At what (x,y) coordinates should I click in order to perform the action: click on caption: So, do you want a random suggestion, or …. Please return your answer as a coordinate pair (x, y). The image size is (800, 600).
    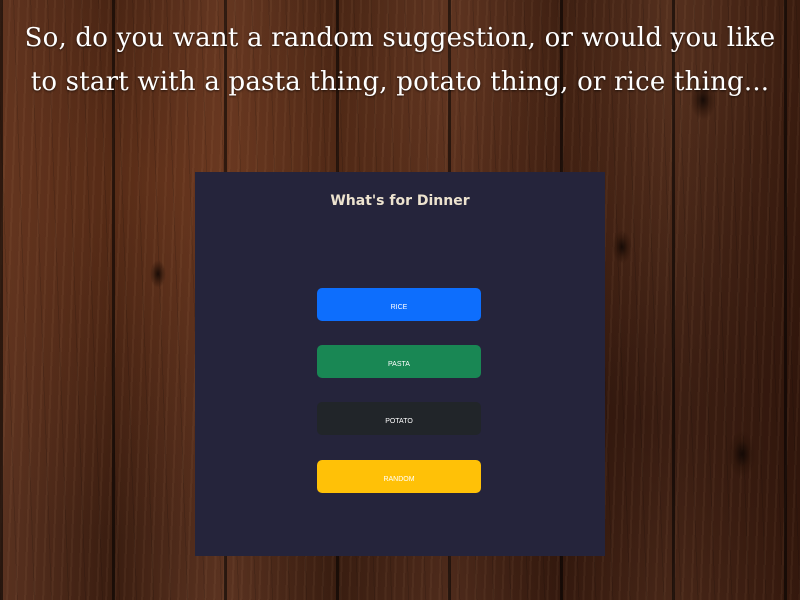
    Looking at the image, I should click on (400, 60).